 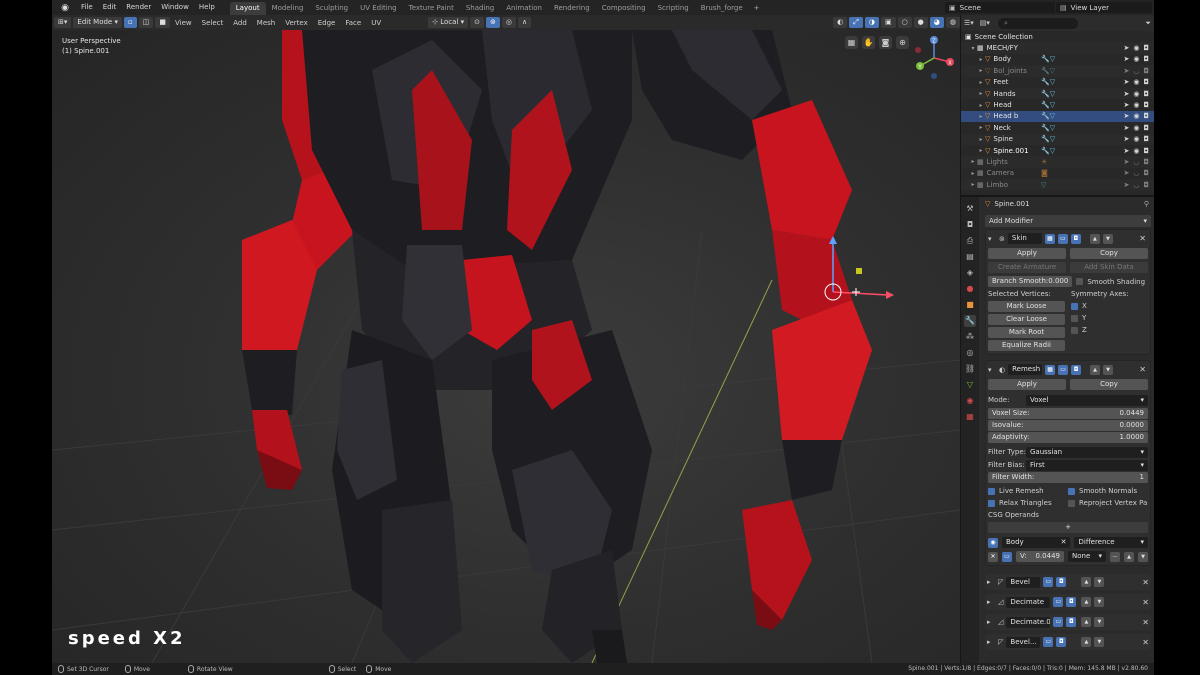 What do you see at coordinates (624, 8) in the screenshot?
I see `tab-compositing: Compositing` at bounding box center [624, 8].